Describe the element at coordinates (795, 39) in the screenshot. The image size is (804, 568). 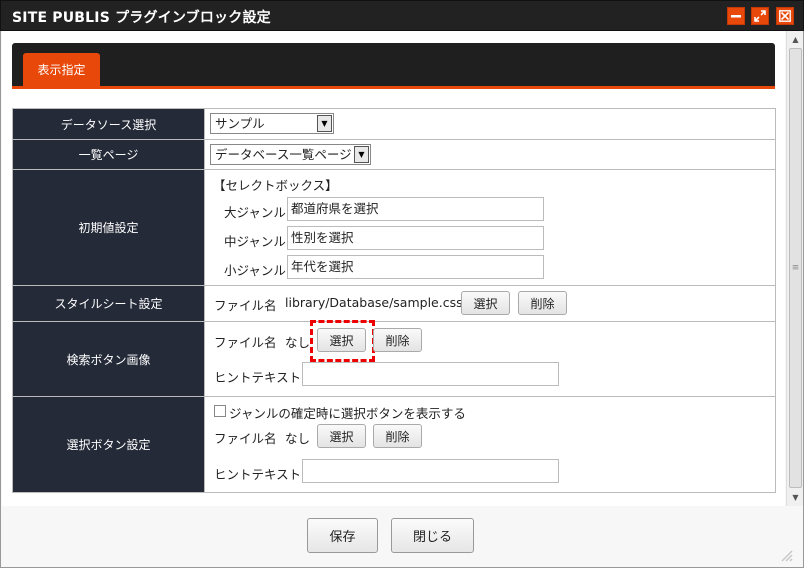
I see `scroll-up-icon: ▲` at that location.